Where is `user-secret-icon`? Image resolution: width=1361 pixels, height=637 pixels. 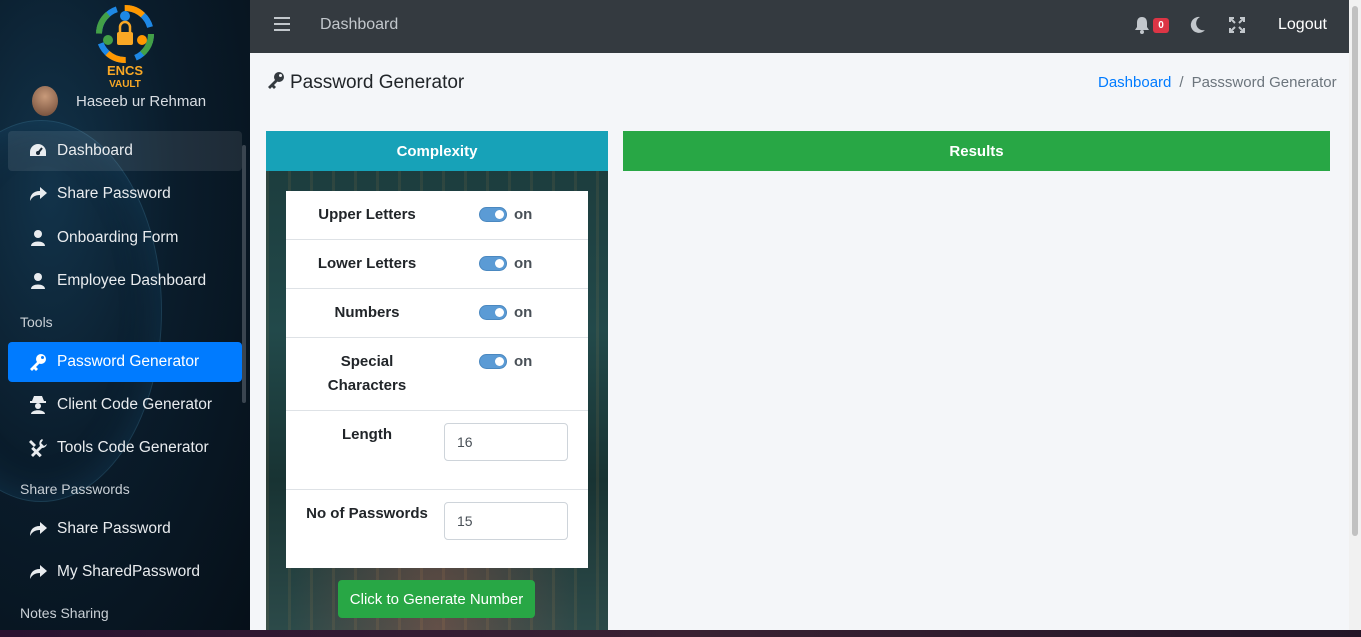 user-secret-icon is located at coordinates (38, 405).